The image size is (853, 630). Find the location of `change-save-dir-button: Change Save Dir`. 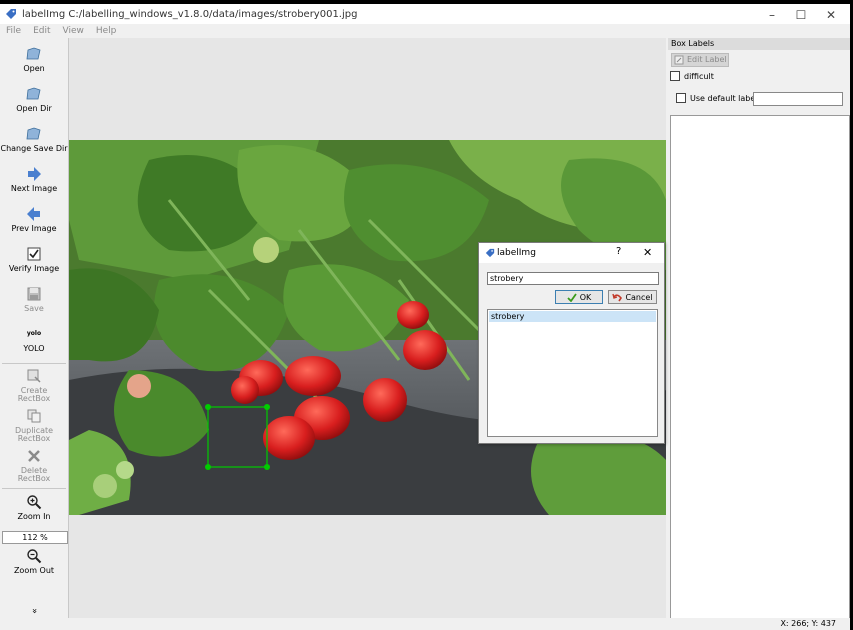

change-save-dir-button: Change Save Dir is located at coordinates (34, 139).